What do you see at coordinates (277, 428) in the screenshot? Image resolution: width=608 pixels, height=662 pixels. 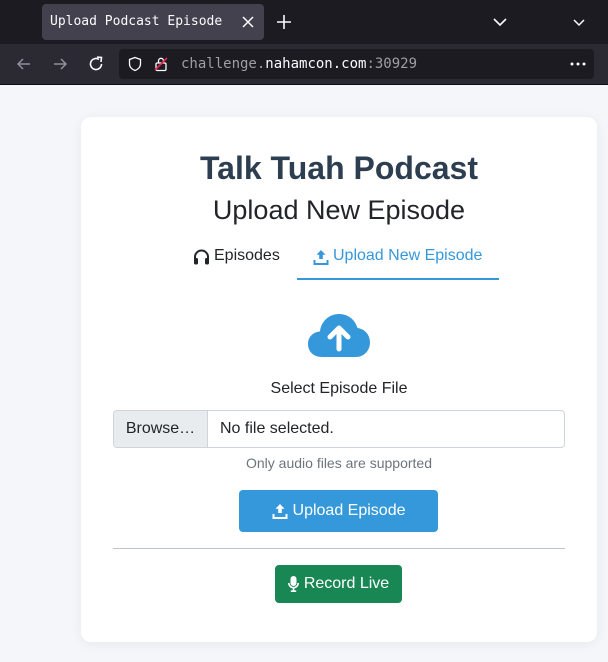 I see `file-status-text: No file selected.` at bounding box center [277, 428].